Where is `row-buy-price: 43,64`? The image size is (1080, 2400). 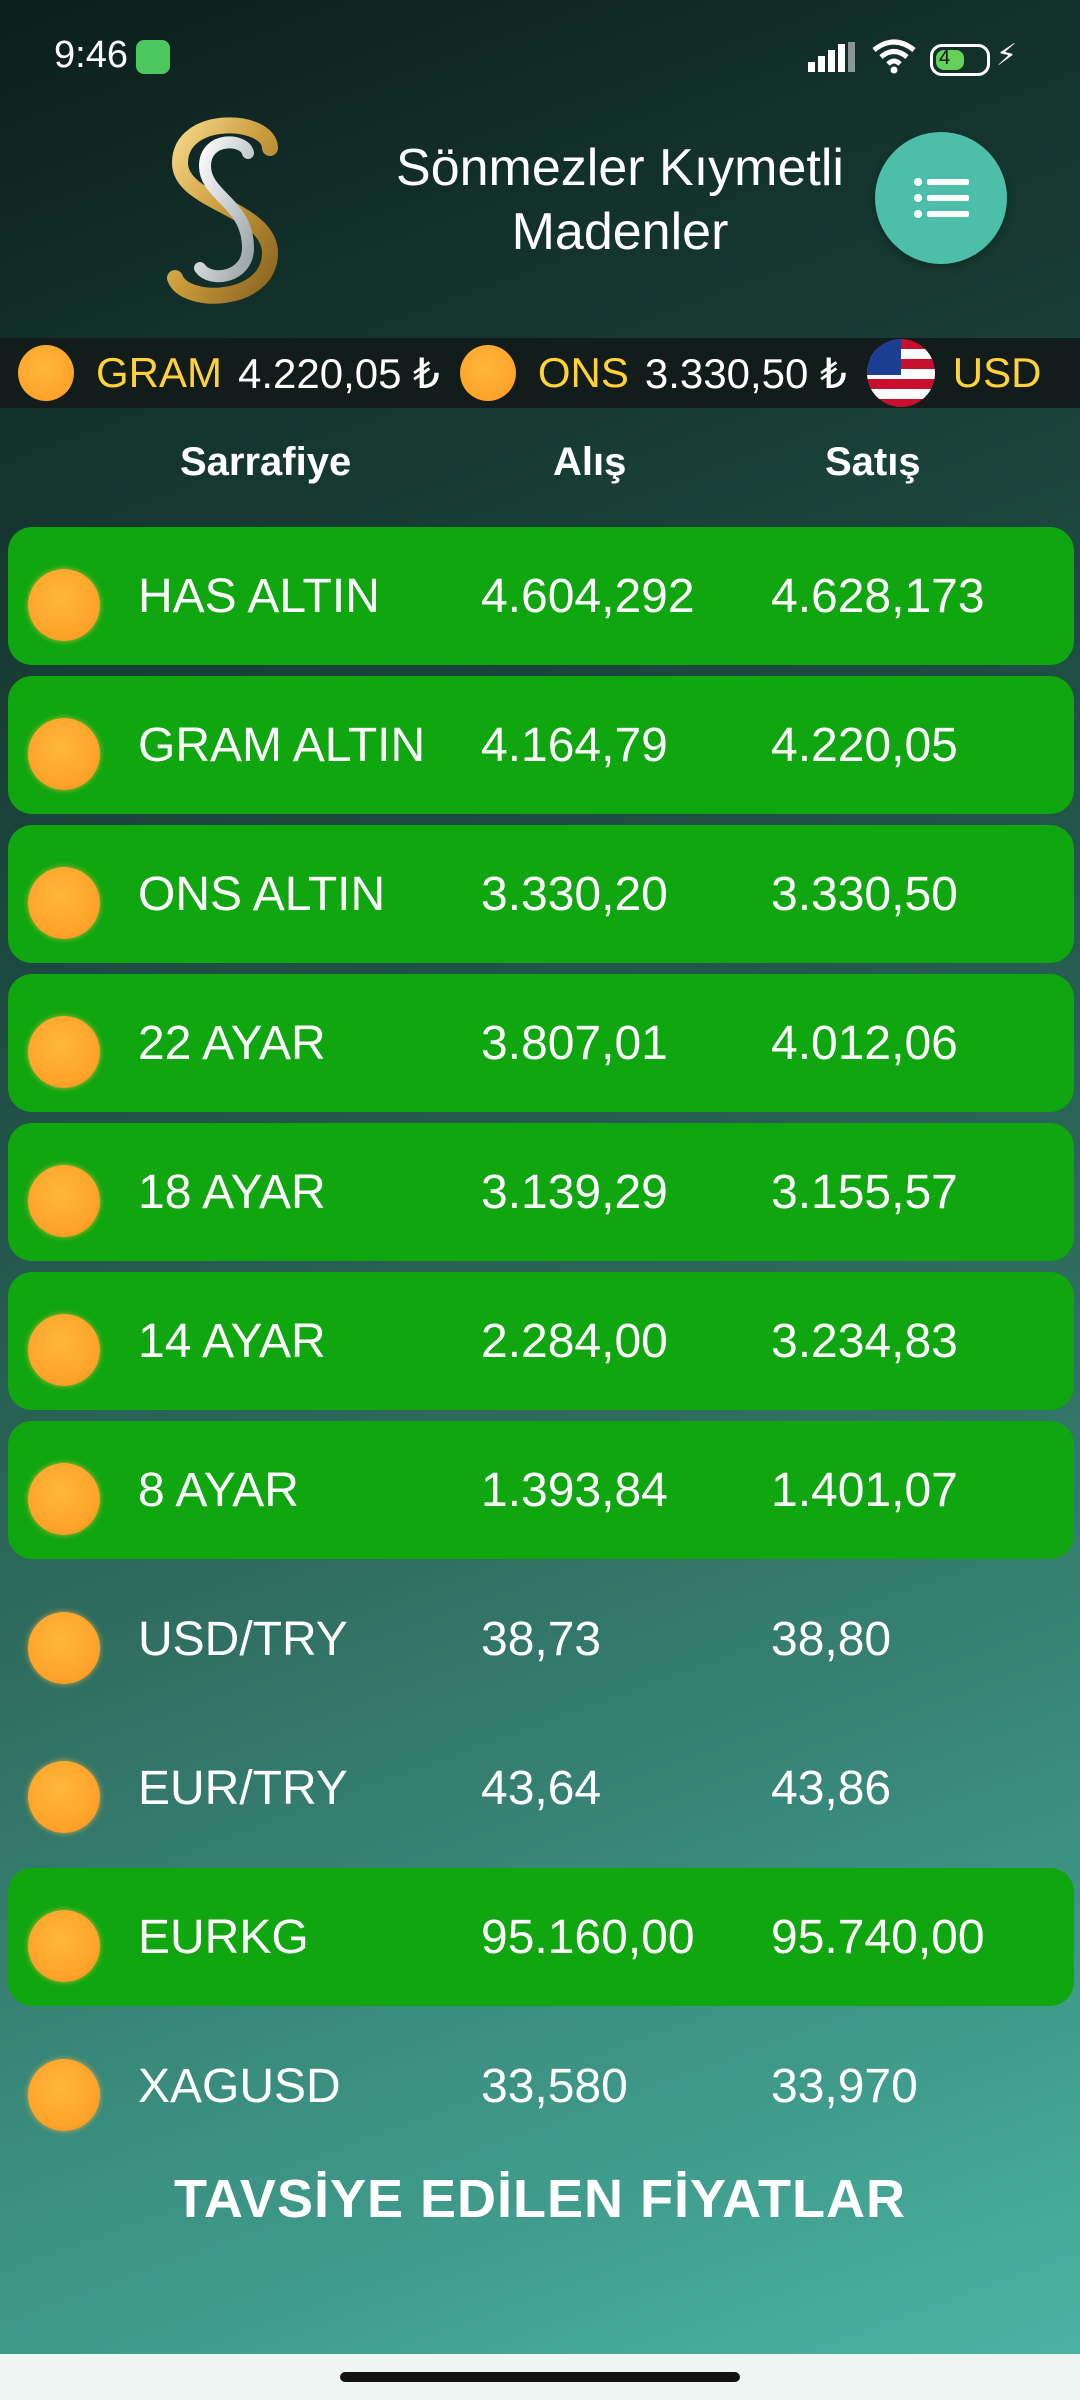 row-buy-price: 43,64 is located at coordinates (541, 1788).